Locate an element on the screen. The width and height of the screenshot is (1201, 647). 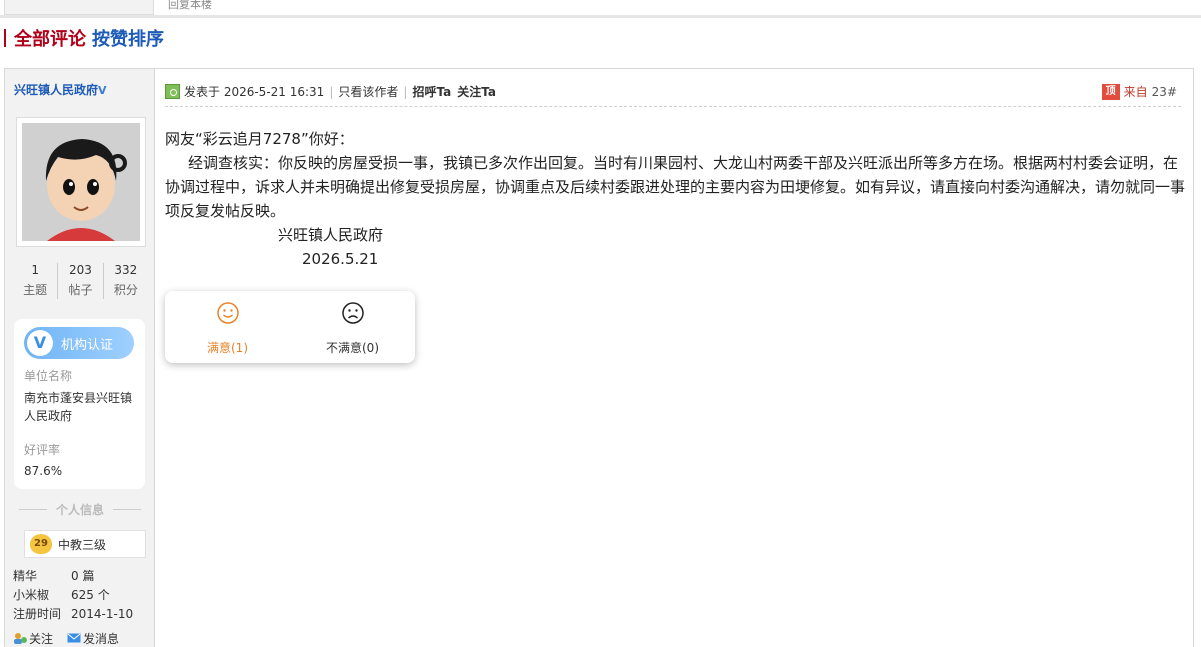
stat-threads-label: 主题 is located at coordinates (35, 290).